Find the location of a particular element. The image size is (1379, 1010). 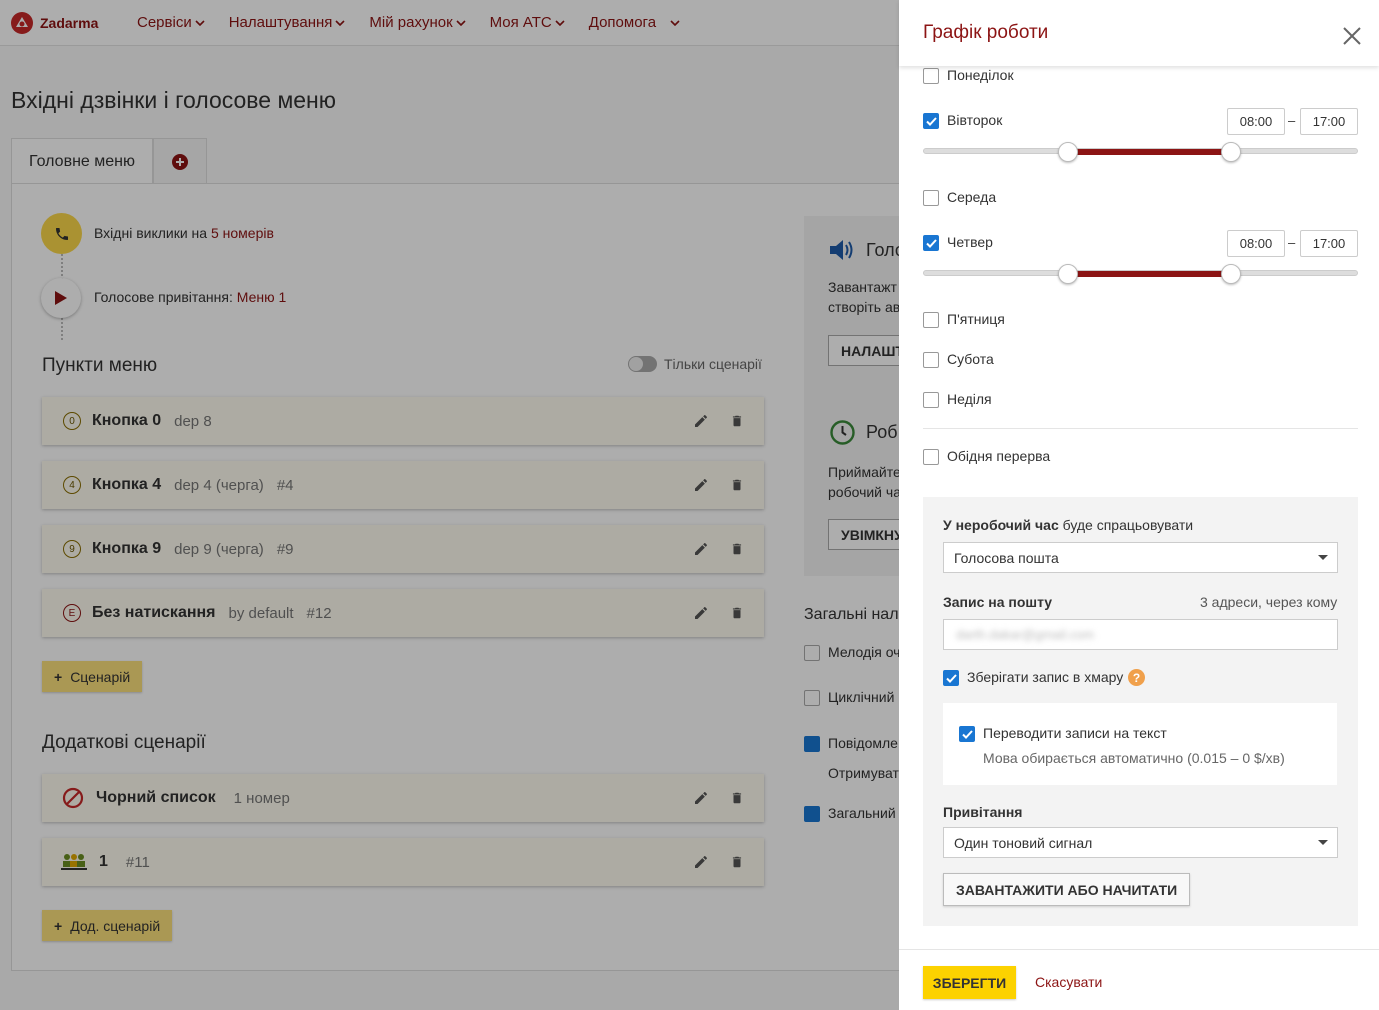

upload-or-record-button: ЗАВАНТАЖИТИ АБО НАЧИТАТИ is located at coordinates (1067, 889).